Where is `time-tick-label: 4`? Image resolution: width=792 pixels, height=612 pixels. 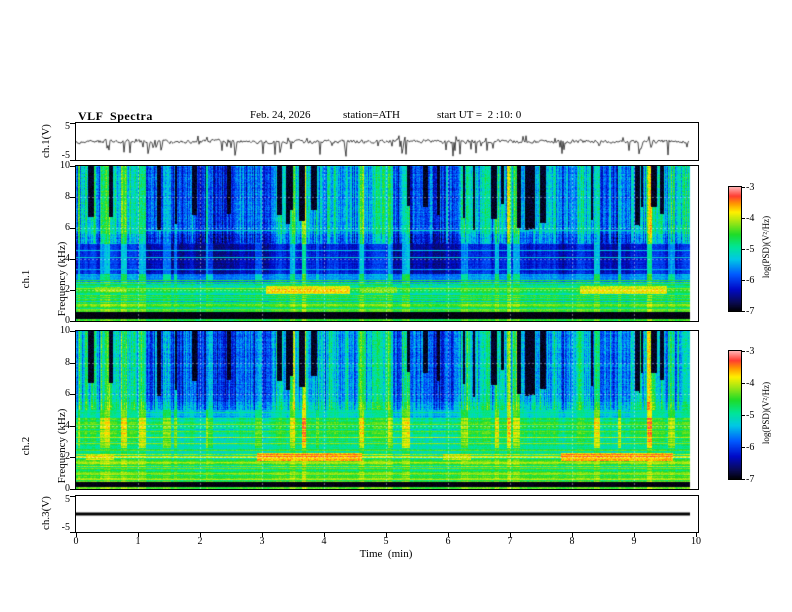 time-tick-label: 4 is located at coordinates (324, 541).